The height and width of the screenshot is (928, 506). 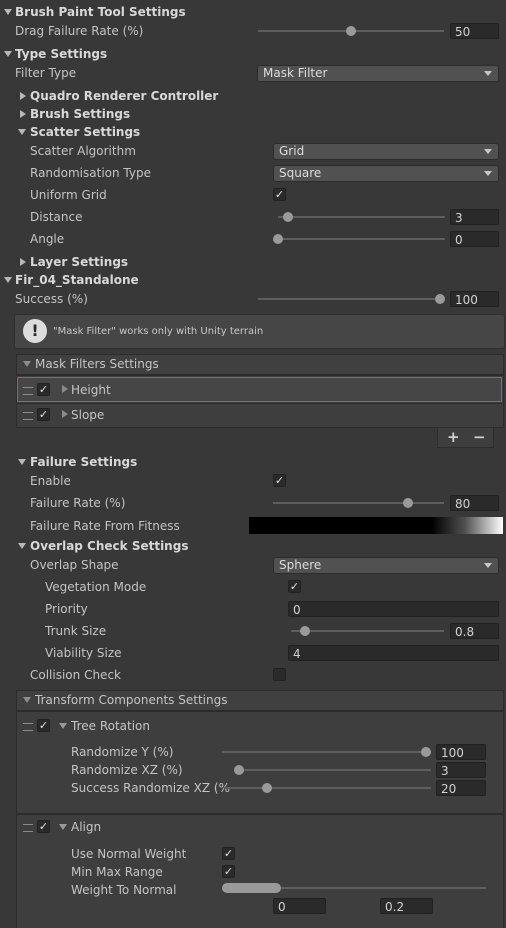 What do you see at coordinates (253, 462) in the screenshot?
I see `failure-settings-header: Failure Settings` at bounding box center [253, 462].